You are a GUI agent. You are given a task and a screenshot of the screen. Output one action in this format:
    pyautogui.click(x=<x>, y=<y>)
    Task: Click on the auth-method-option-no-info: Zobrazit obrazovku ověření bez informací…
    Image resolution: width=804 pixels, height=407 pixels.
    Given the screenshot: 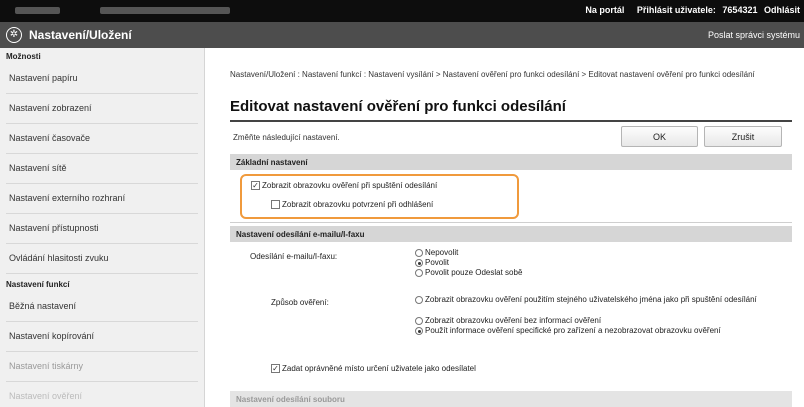 What is the action you would take?
    pyautogui.click(x=508, y=320)
    